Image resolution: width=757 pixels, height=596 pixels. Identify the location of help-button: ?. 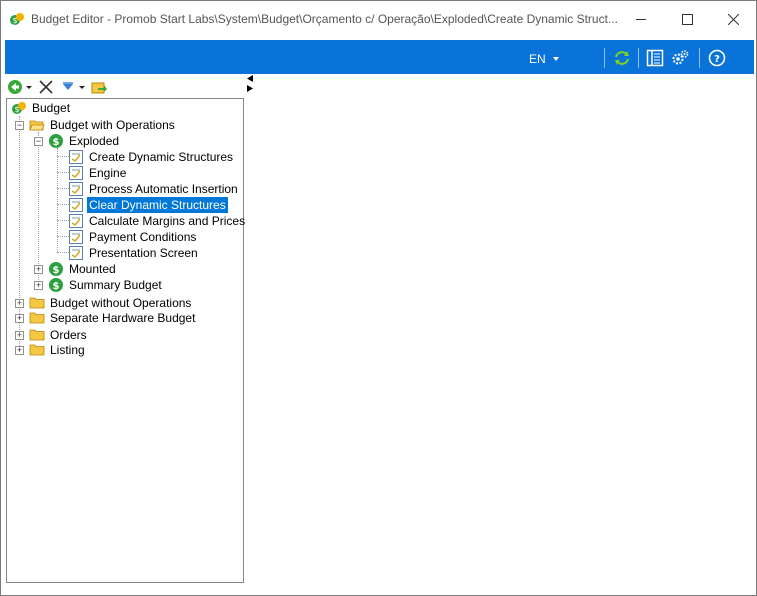
(717, 58).